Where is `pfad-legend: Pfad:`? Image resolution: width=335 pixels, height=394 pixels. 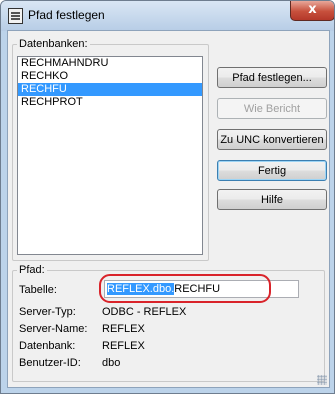
pfad-legend: Pfad: is located at coordinates (32, 270).